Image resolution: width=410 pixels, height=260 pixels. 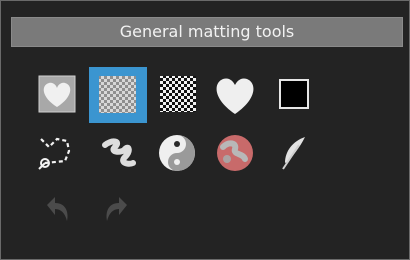 What do you see at coordinates (119, 152) in the screenshot?
I see `smudge-brush-icon` at bounding box center [119, 152].